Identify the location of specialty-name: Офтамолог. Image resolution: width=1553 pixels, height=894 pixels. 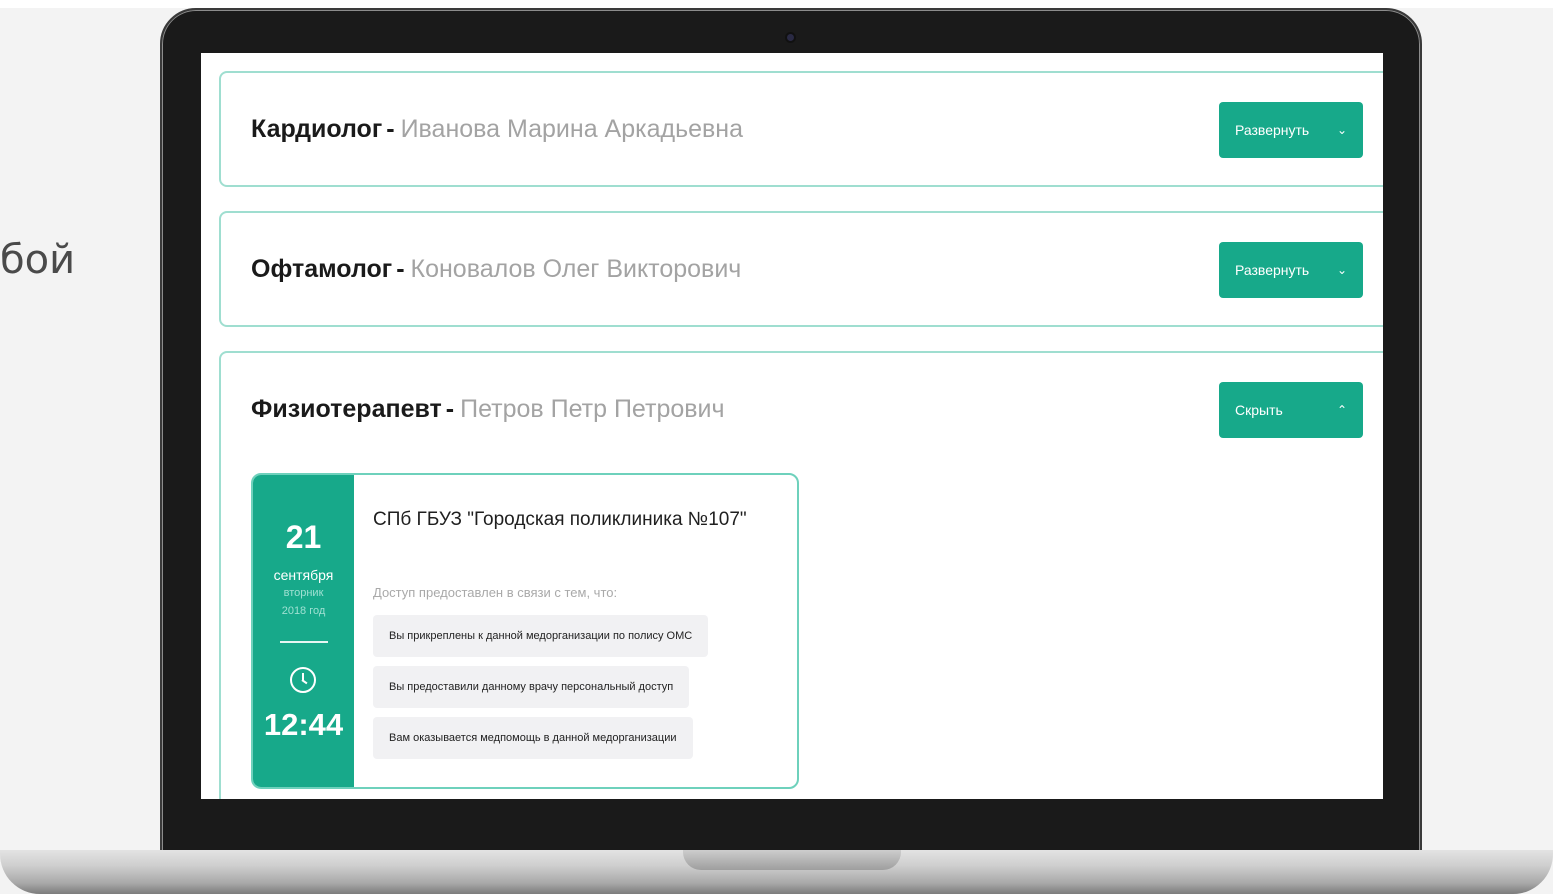
(322, 268).